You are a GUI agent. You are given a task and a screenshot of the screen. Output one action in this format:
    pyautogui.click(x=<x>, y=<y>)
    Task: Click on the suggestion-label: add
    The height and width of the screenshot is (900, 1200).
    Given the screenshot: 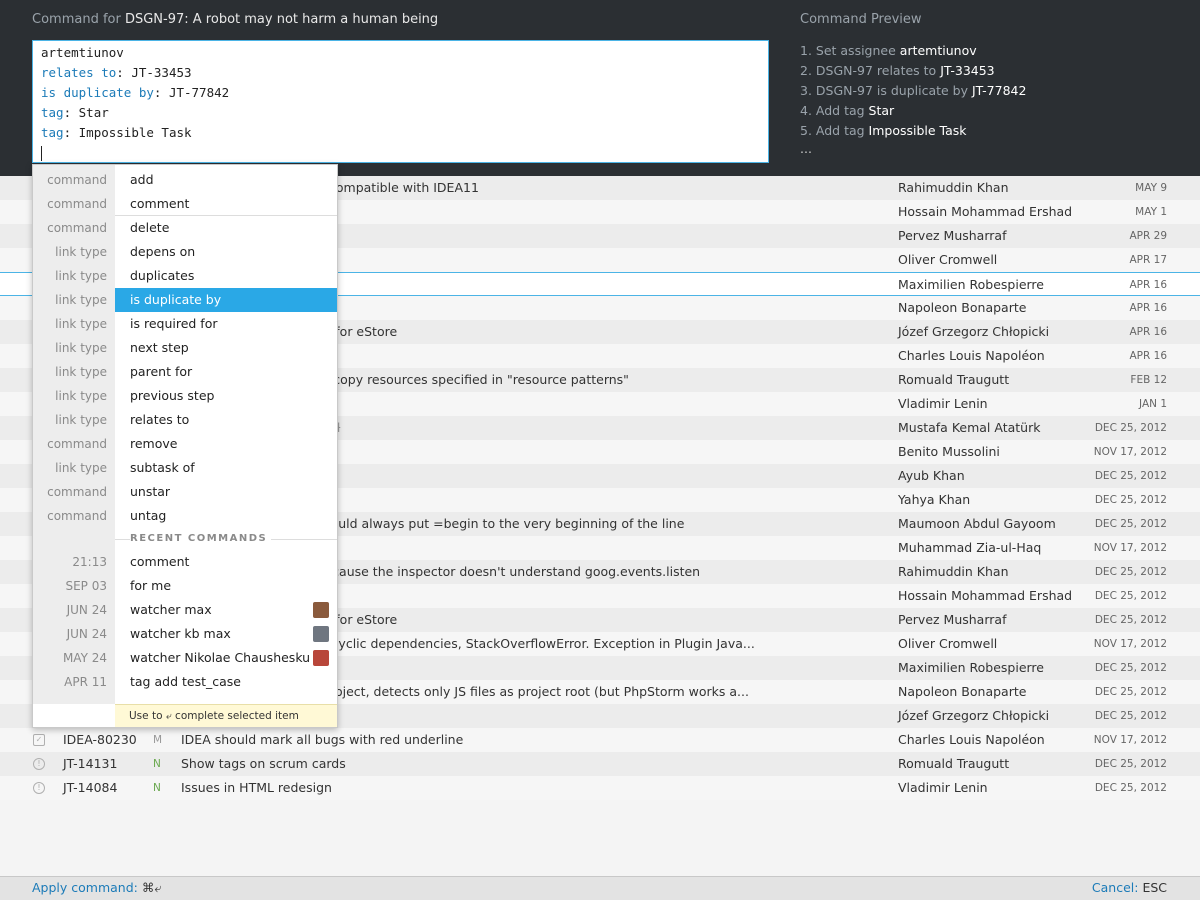 What is the action you would take?
    pyautogui.click(x=142, y=179)
    